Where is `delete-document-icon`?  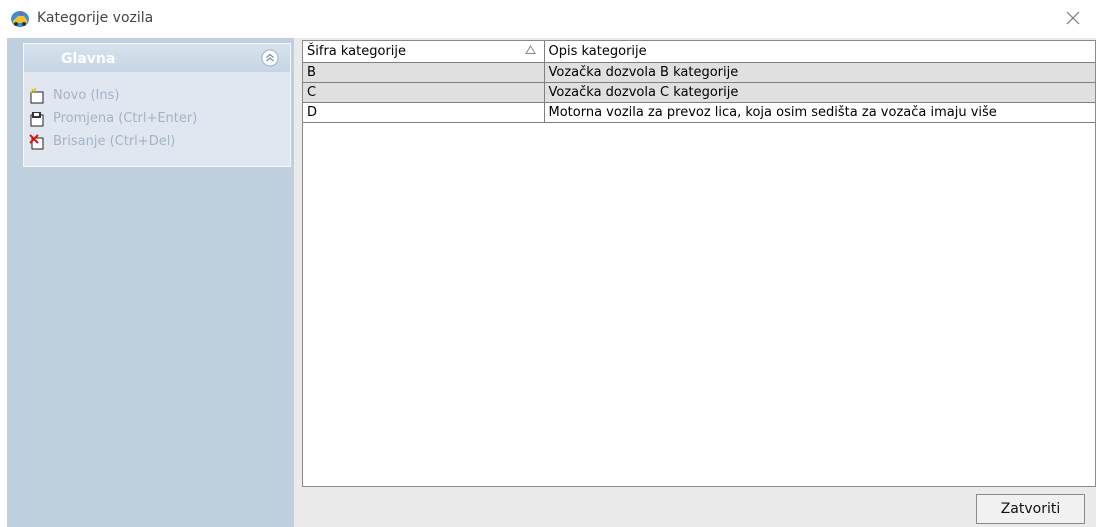
delete-document-icon is located at coordinates (36, 141).